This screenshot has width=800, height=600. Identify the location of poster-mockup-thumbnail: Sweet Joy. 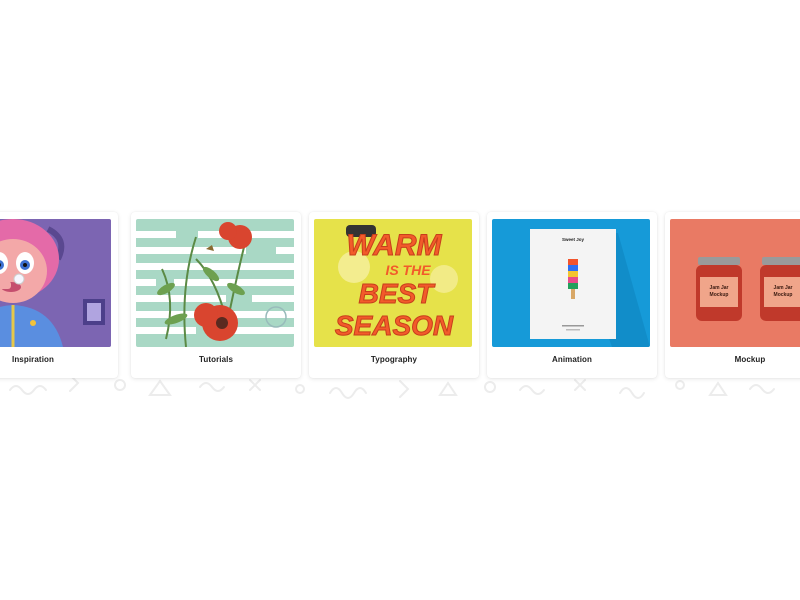
(571, 283).